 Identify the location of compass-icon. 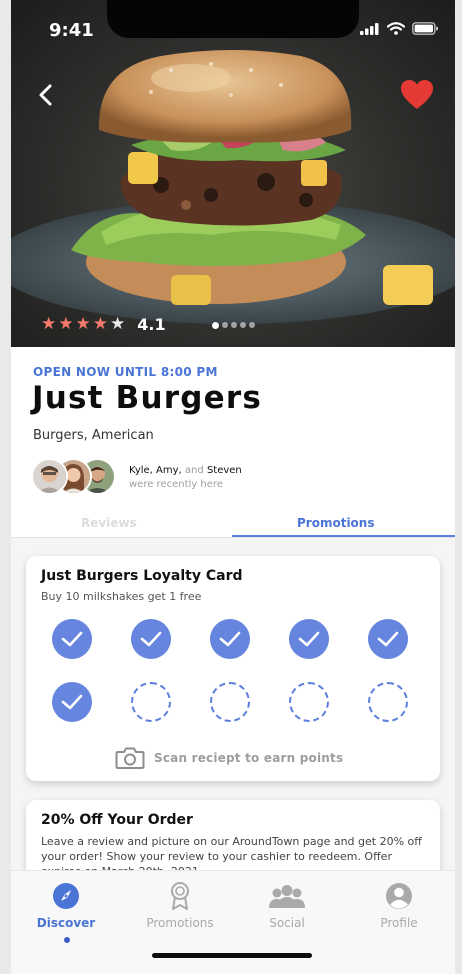
(66, 896).